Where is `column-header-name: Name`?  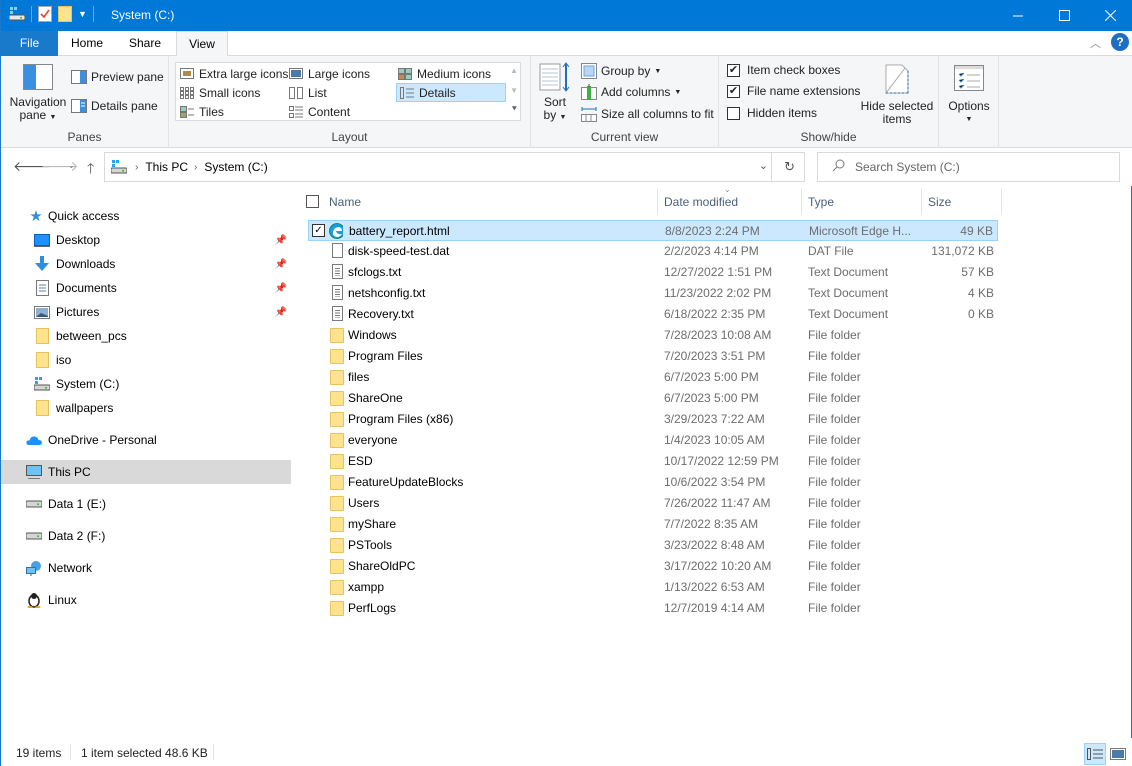
column-header-name: Name is located at coordinates (345, 201).